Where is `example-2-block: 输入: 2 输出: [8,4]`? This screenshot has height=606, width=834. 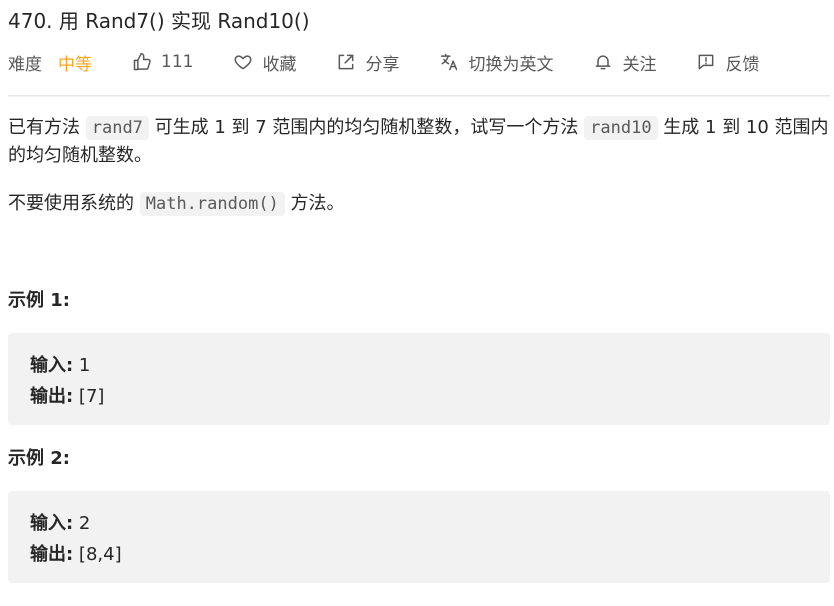
example-2-block: 输入: 2 输出: [8,4] is located at coordinates (419, 537).